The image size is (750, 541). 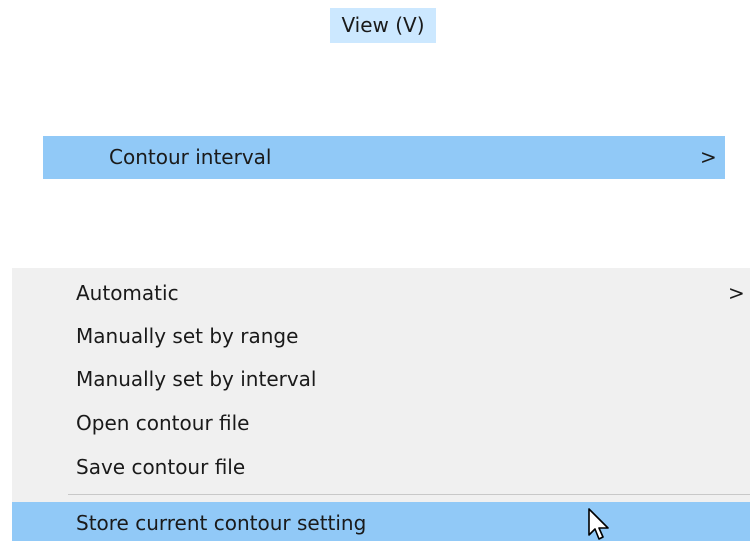 I want to click on submenu-item-manual-interval: Manually set by interval, so click(x=381, y=379).